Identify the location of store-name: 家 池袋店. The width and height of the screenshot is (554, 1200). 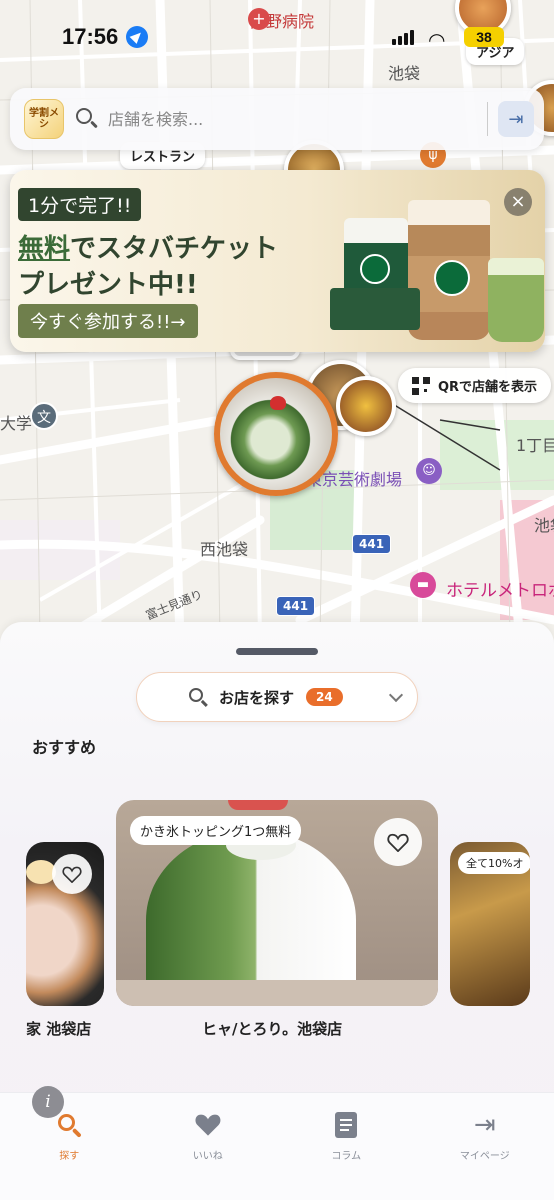
(58, 1028).